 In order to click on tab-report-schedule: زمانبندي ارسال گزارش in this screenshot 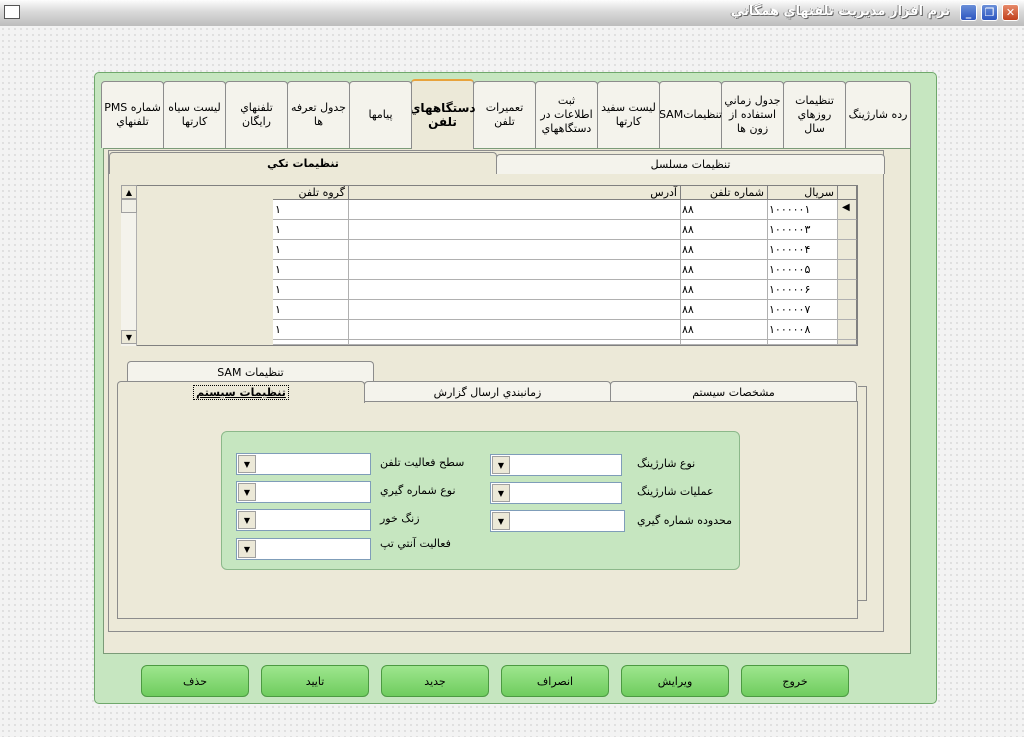, I will do `click(487, 391)`.